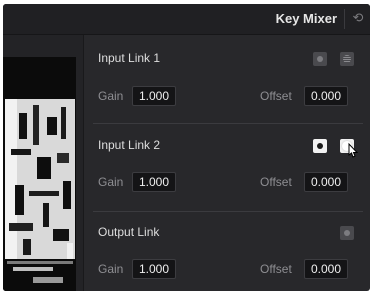 The width and height of the screenshot is (374, 294). I want to click on panel-header: Key Mixer ⟲, so click(186, 19).